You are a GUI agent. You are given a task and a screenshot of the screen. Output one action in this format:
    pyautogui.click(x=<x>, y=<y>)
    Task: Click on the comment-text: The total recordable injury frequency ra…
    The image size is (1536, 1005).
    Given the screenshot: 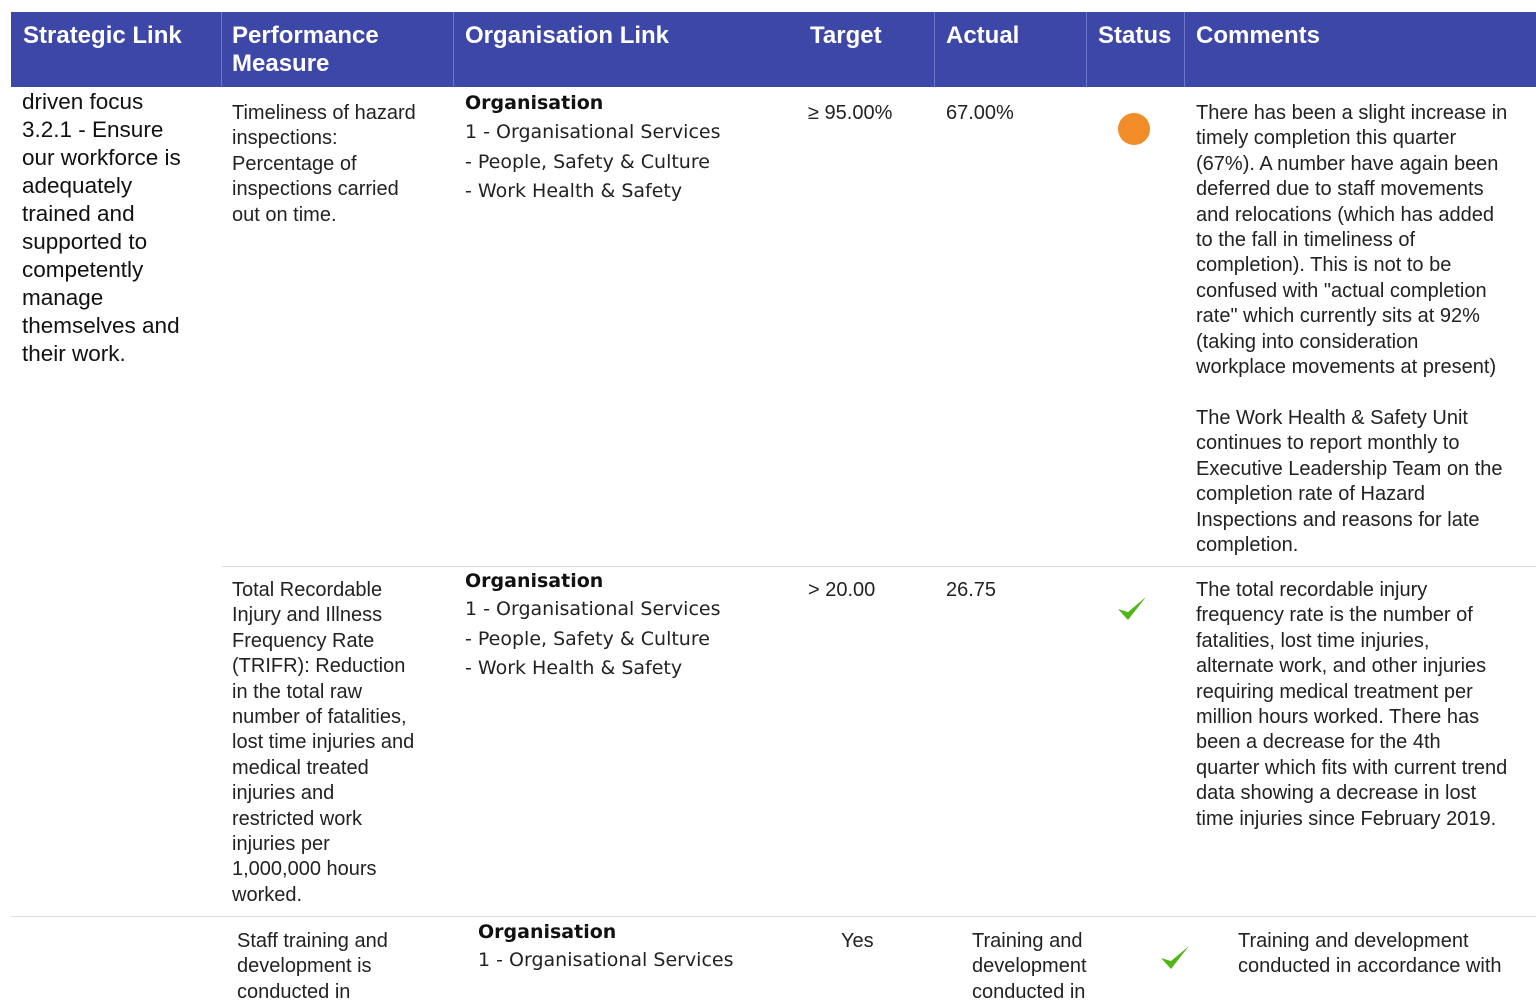 What is the action you would take?
    pyautogui.click(x=1352, y=704)
    